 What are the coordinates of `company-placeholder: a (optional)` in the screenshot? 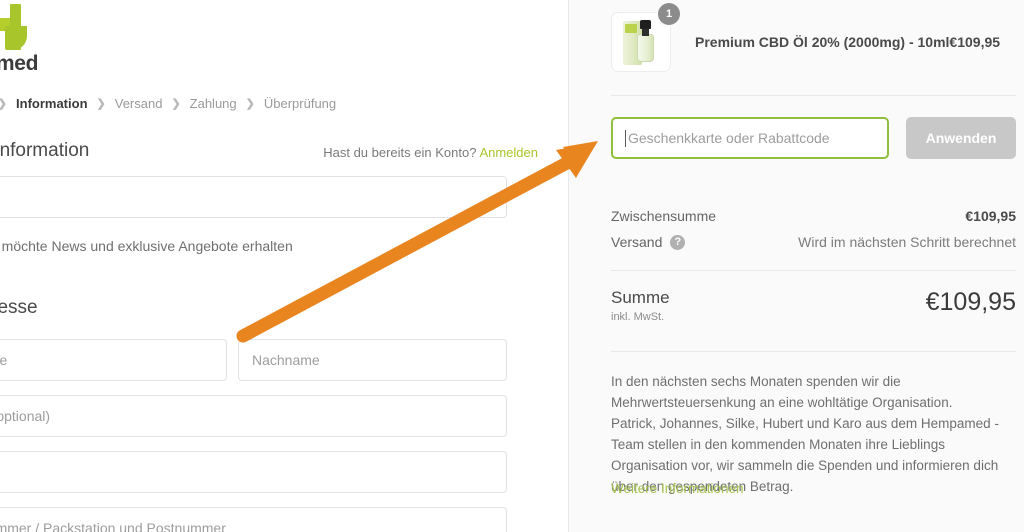 It's located at (25, 416).